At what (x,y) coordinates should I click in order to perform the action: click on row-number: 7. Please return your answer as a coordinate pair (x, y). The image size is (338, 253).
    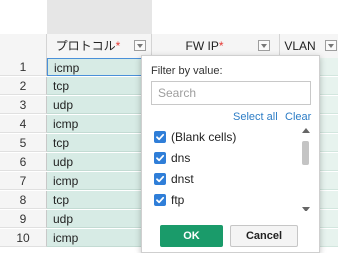
    Looking at the image, I should click on (23, 181).